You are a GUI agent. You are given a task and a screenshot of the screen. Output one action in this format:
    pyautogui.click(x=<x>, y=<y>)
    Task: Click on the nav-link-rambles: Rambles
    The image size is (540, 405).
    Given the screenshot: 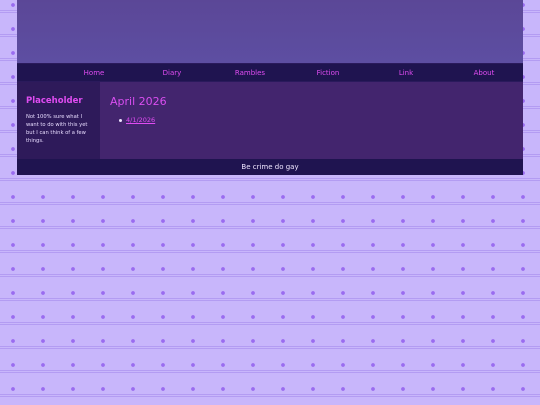 What is the action you would take?
    pyautogui.click(x=250, y=73)
    